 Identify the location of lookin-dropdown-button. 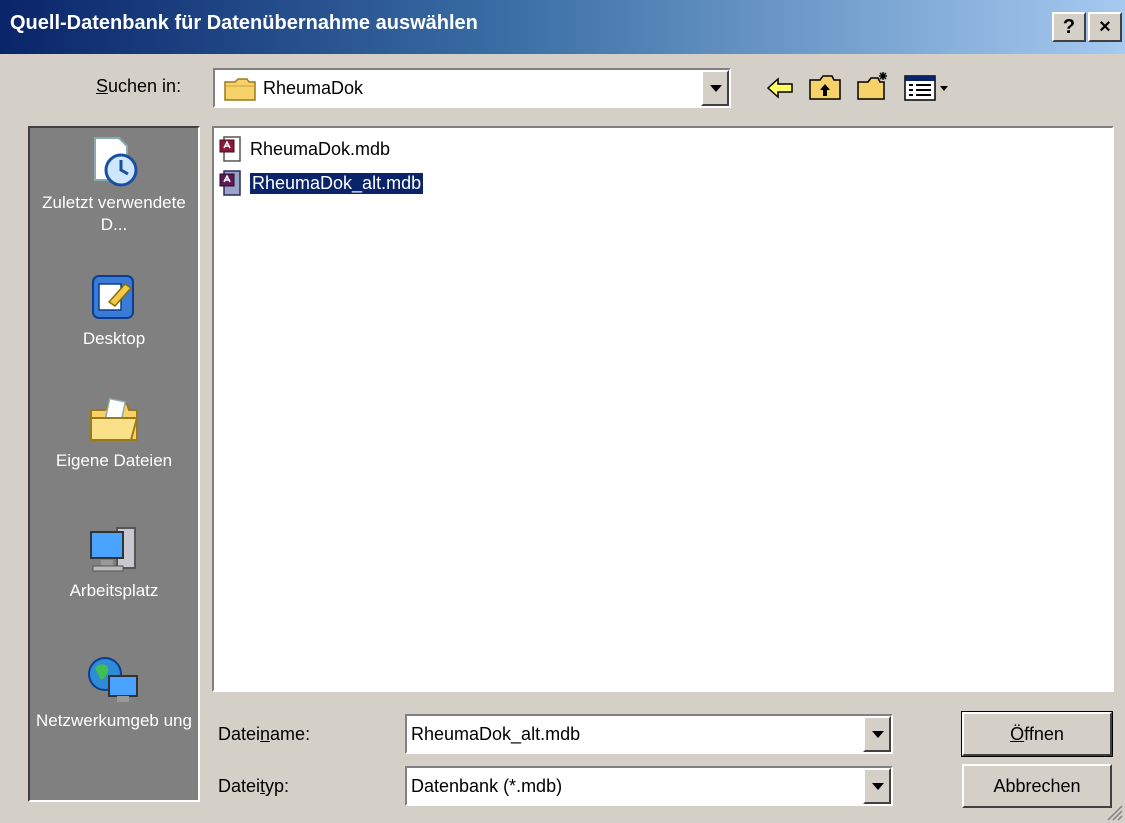
(715, 88).